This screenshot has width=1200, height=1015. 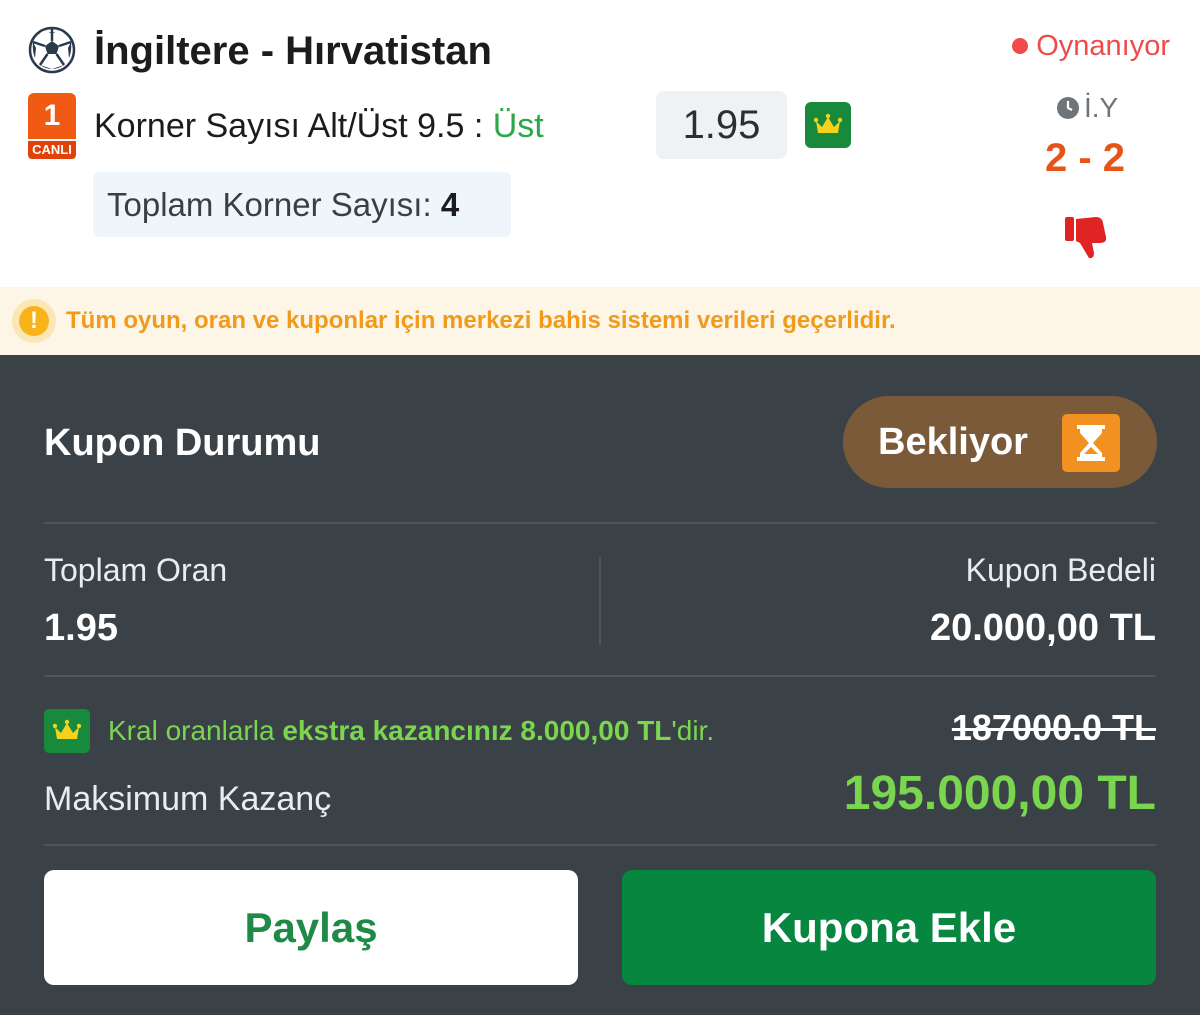 I want to click on max-win-label: Maksimum Kazanç, so click(x=188, y=799).